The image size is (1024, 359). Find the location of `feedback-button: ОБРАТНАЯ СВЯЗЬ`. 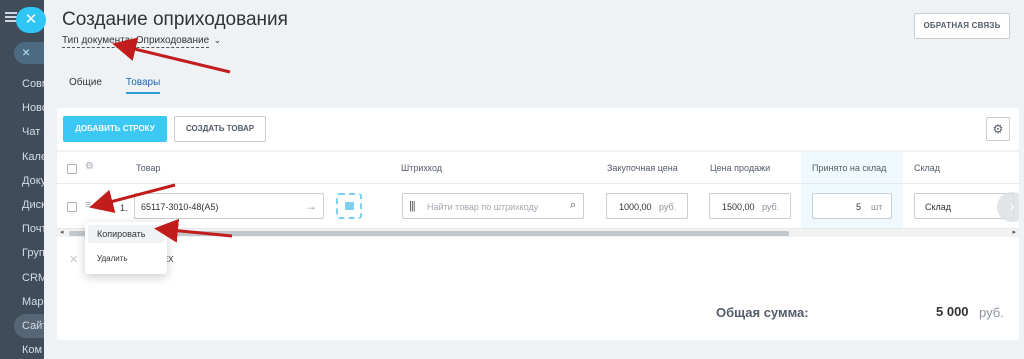

feedback-button: ОБРАТНАЯ СВЯЗЬ is located at coordinates (962, 26).